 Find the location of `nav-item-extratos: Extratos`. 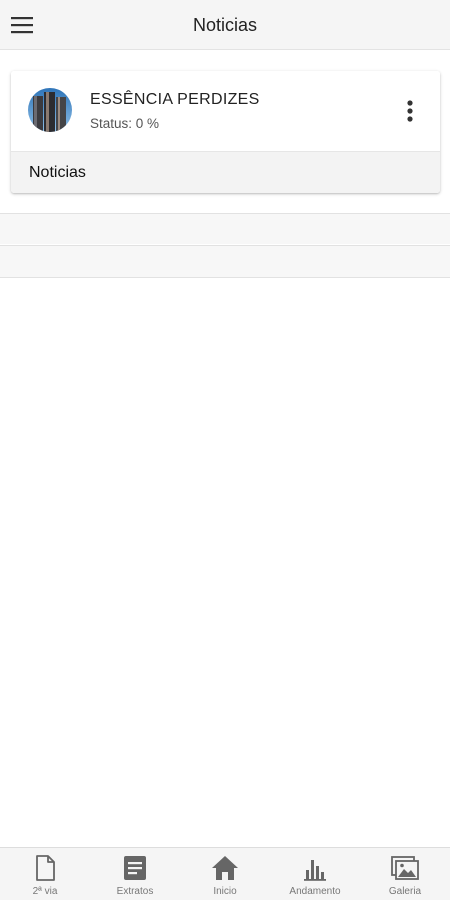

nav-item-extratos: Extratos is located at coordinates (135, 874).